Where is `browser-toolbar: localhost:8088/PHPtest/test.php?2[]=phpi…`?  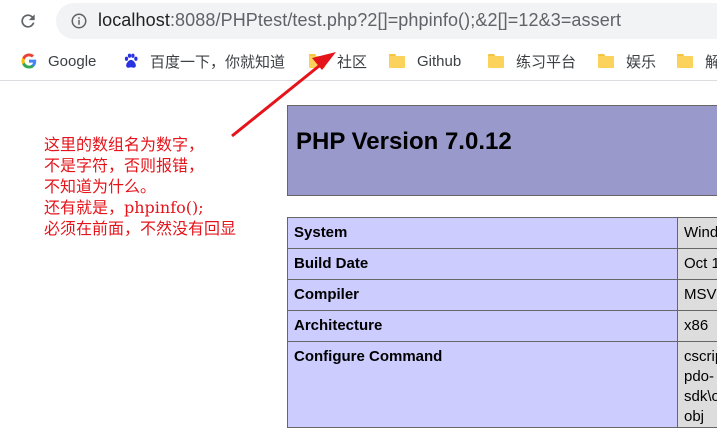 browser-toolbar: localhost:8088/PHPtest/test.php?2[]=phpi… is located at coordinates (358, 21).